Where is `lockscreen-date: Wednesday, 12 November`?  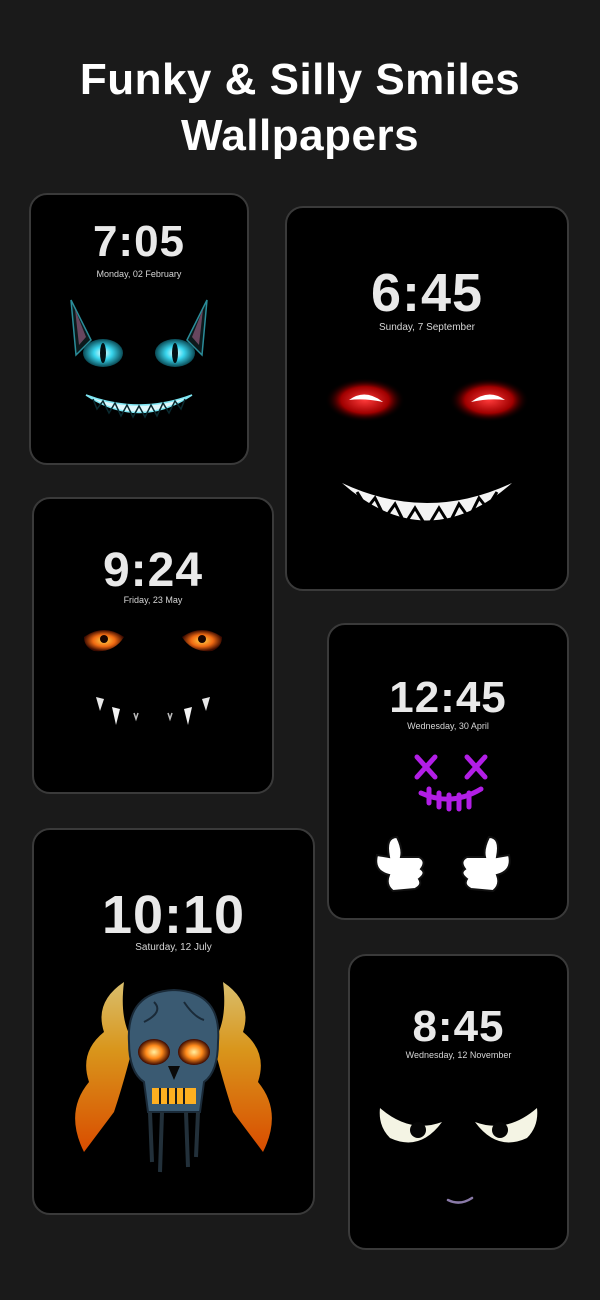 lockscreen-date: Wednesday, 12 November is located at coordinates (458, 1055).